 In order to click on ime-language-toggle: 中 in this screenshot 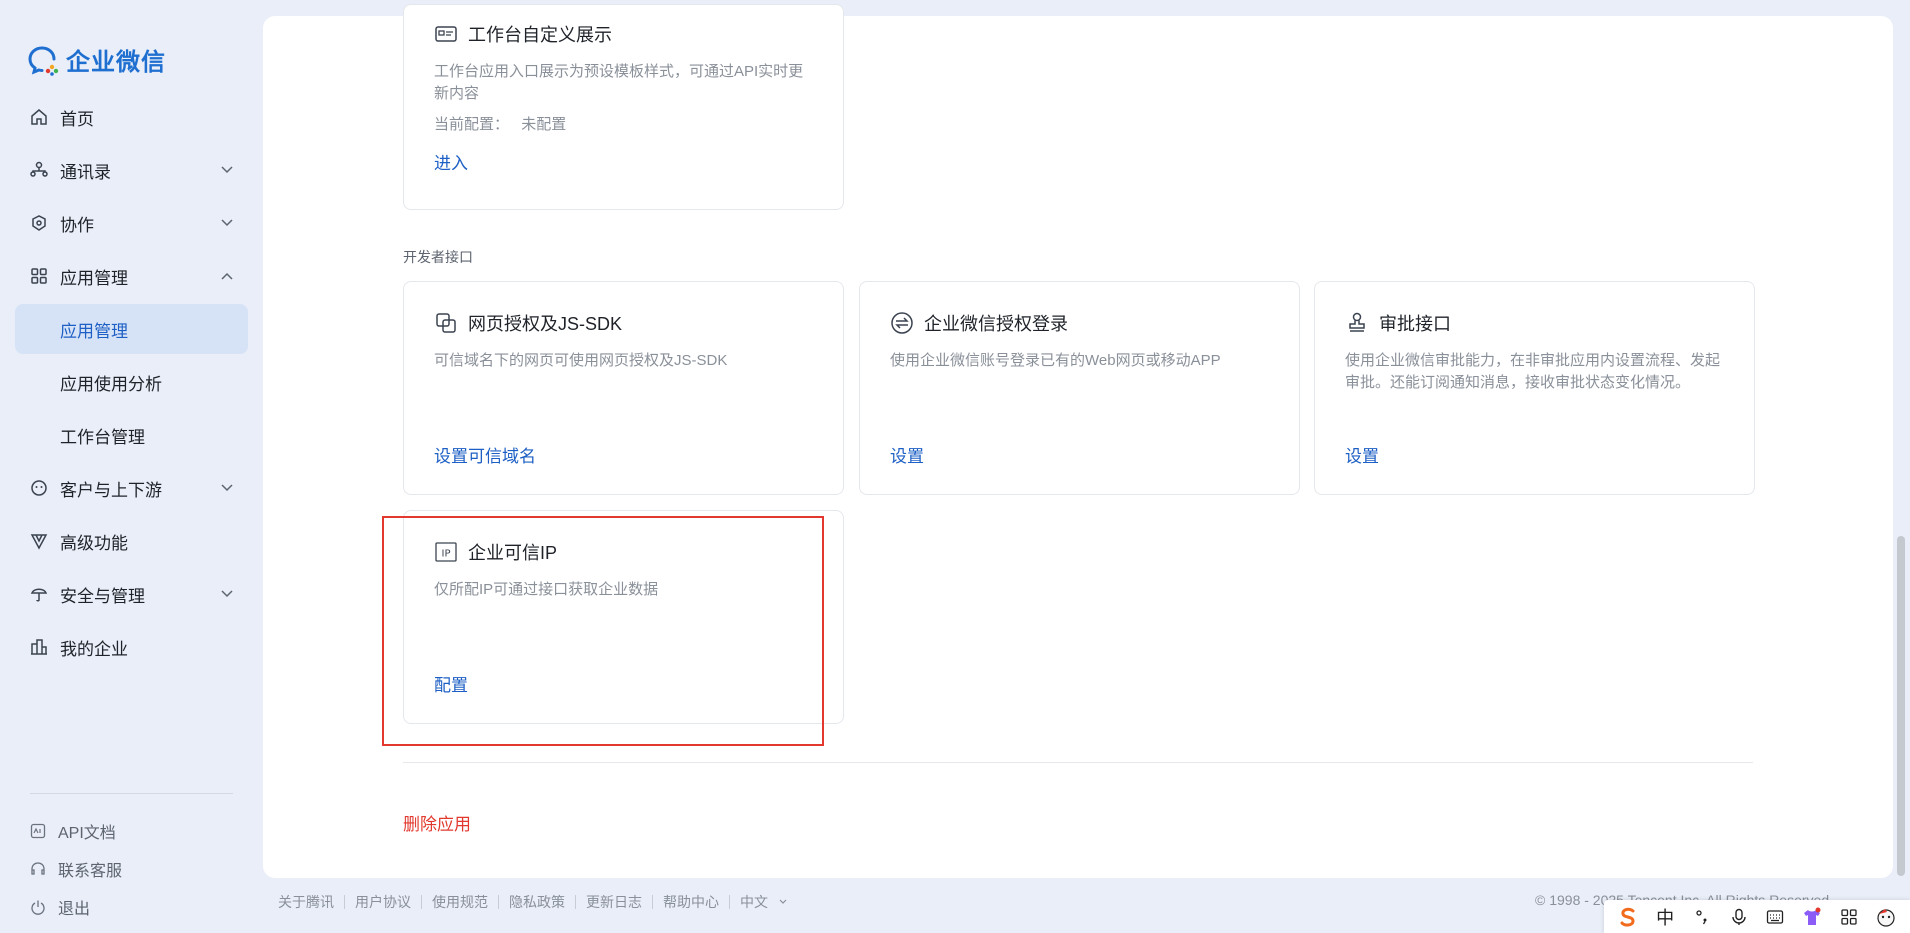, I will do `click(1665, 917)`.